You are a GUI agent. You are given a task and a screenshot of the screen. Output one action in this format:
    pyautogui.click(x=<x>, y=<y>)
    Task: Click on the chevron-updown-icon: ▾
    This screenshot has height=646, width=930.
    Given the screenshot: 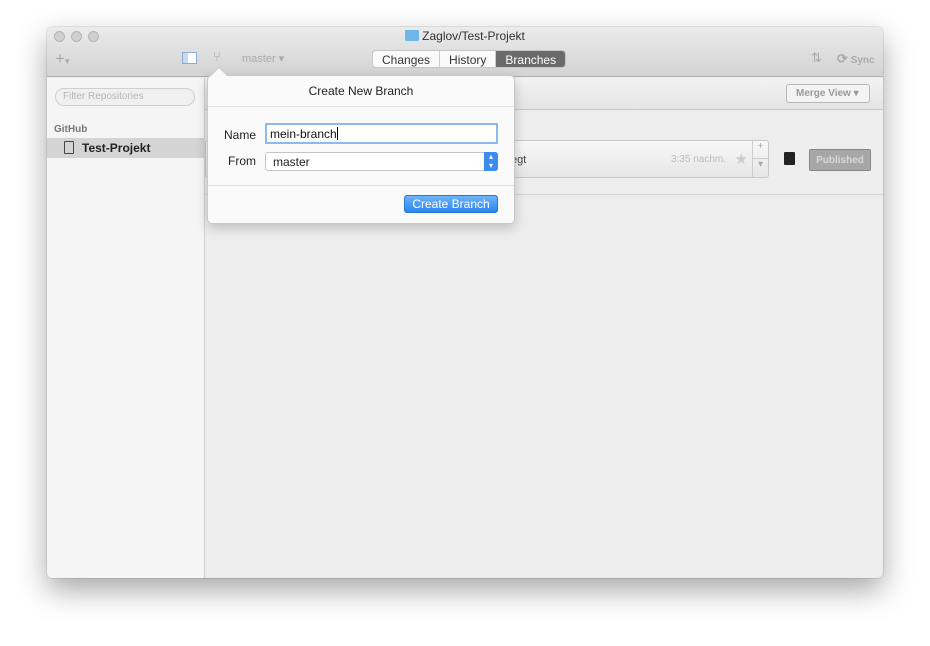 What is the action you would take?
    pyautogui.click(x=856, y=93)
    